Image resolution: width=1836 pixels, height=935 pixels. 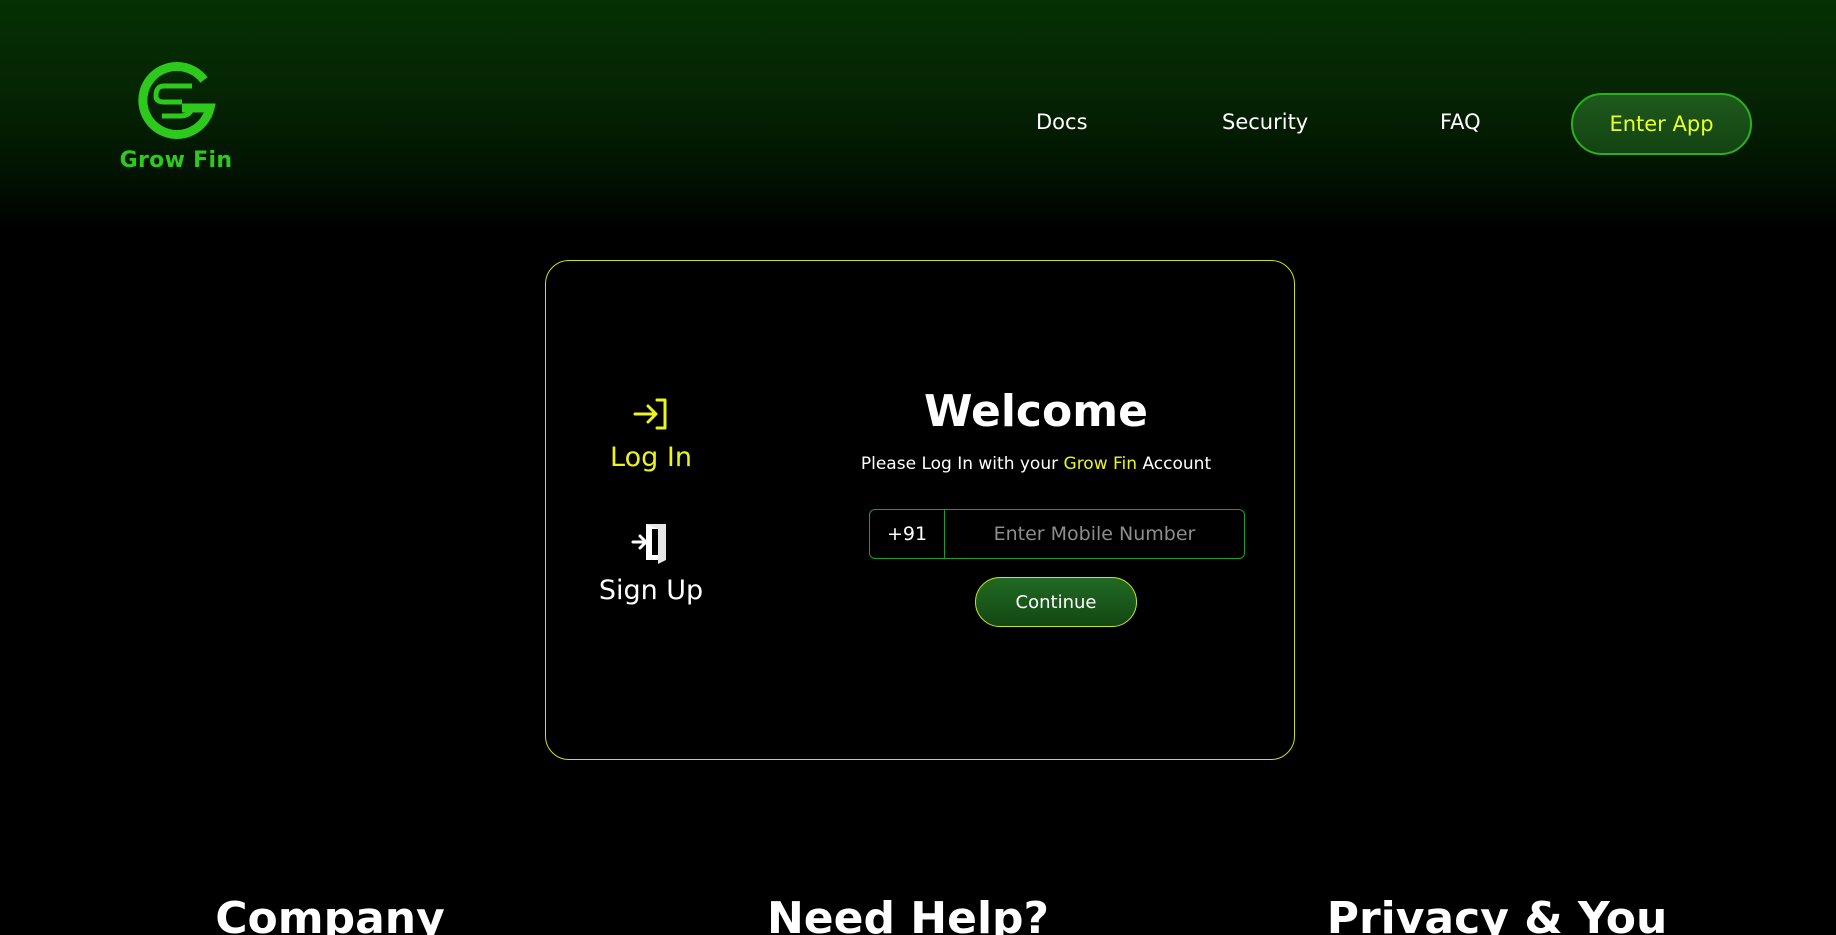 I want to click on nav-faq-link: FAQ, so click(x=1460, y=122).